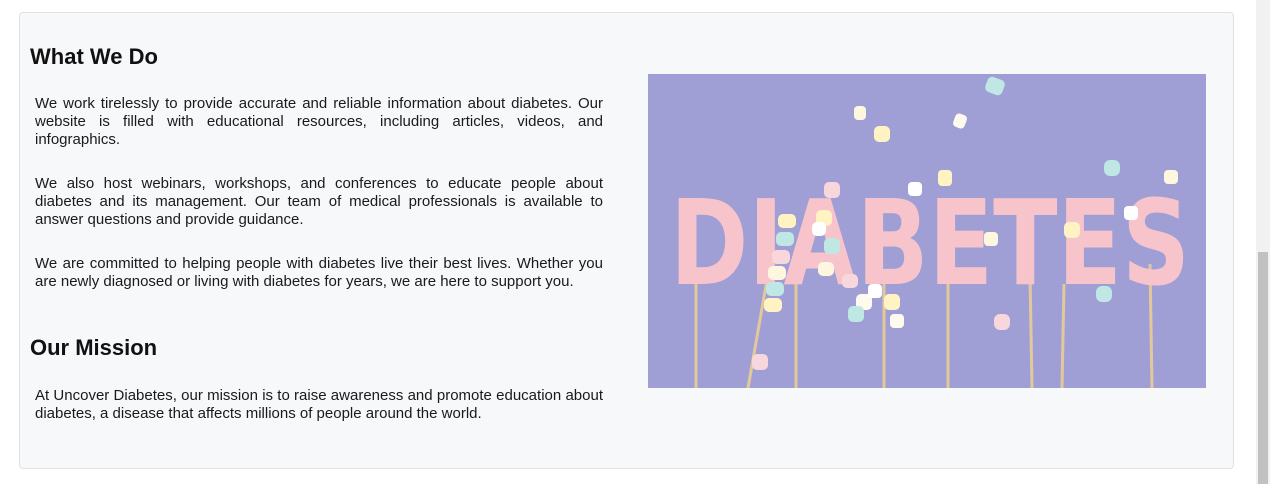  I want to click on our-mission-heading: Our Mission, so click(94, 347).